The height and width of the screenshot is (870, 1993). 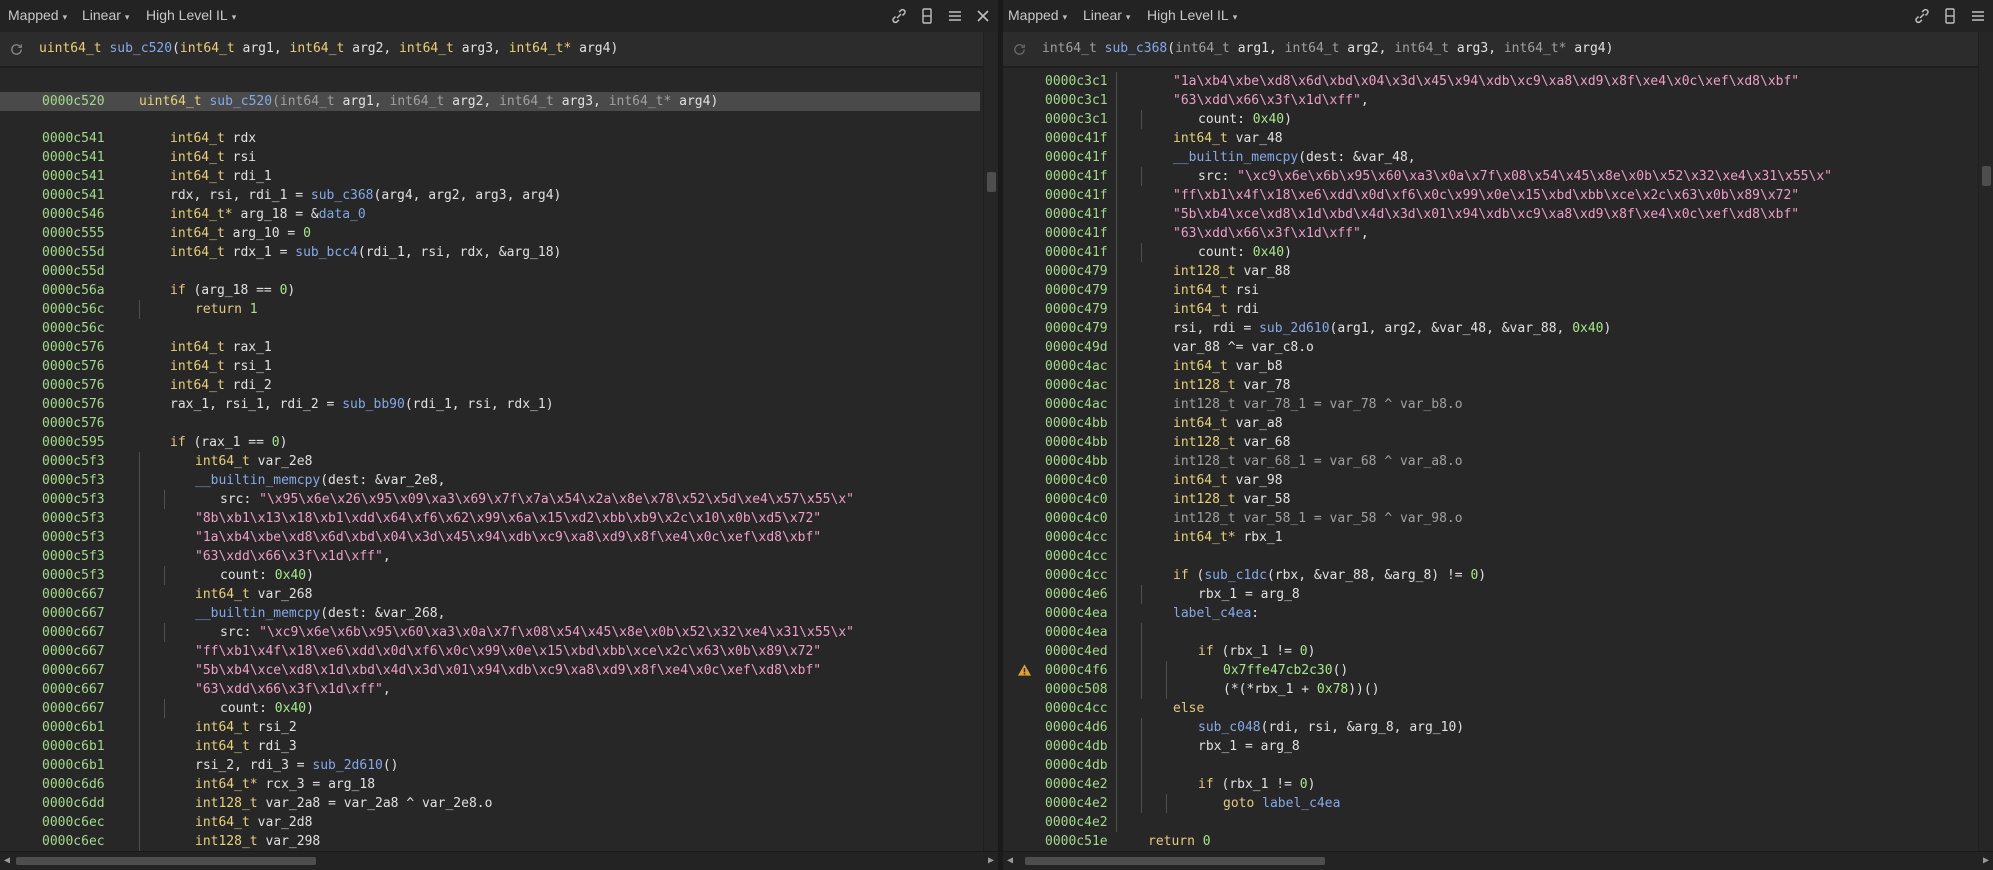 What do you see at coordinates (990, 442) in the screenshot?
I see `left-vertical-scrollbar` at bounding box center [990, 442].